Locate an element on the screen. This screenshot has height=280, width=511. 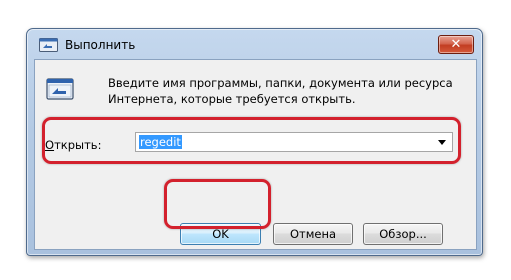
highlight-ok-button is located at coordinates (217, 204).